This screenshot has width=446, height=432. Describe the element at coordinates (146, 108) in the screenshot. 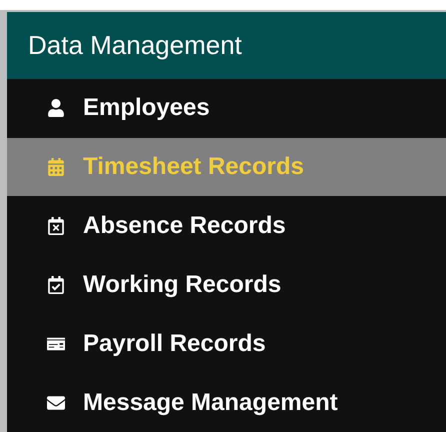

I see `menu-item-label: Employees` at that location.